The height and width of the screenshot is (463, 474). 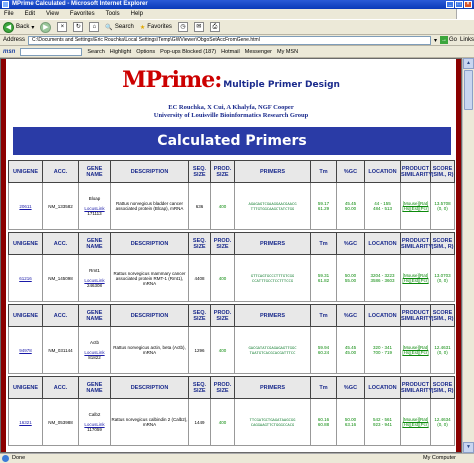 I want to click on cell-tm: 59.31 61.82, so click(x=323, y=278).